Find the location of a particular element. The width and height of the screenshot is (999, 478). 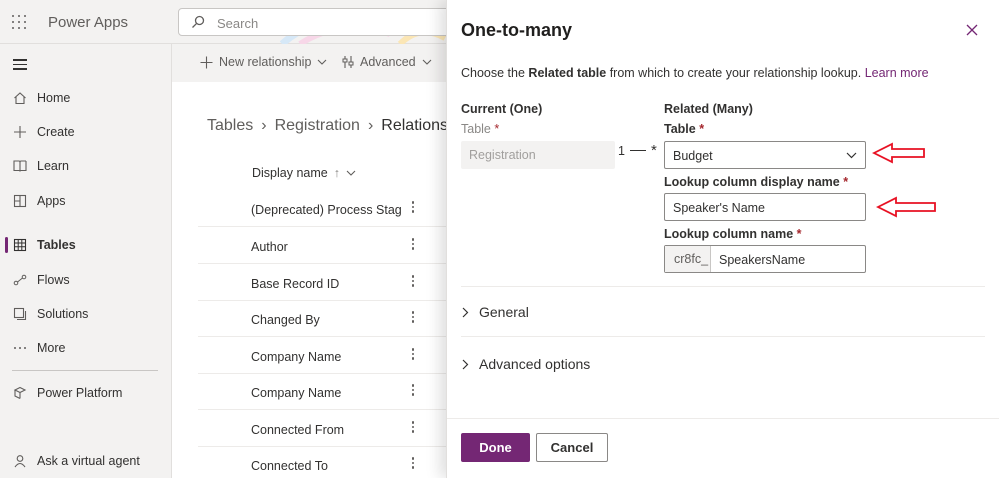

lookup-column-name-label: Lookup column name * is located at coordinates (733, 234).